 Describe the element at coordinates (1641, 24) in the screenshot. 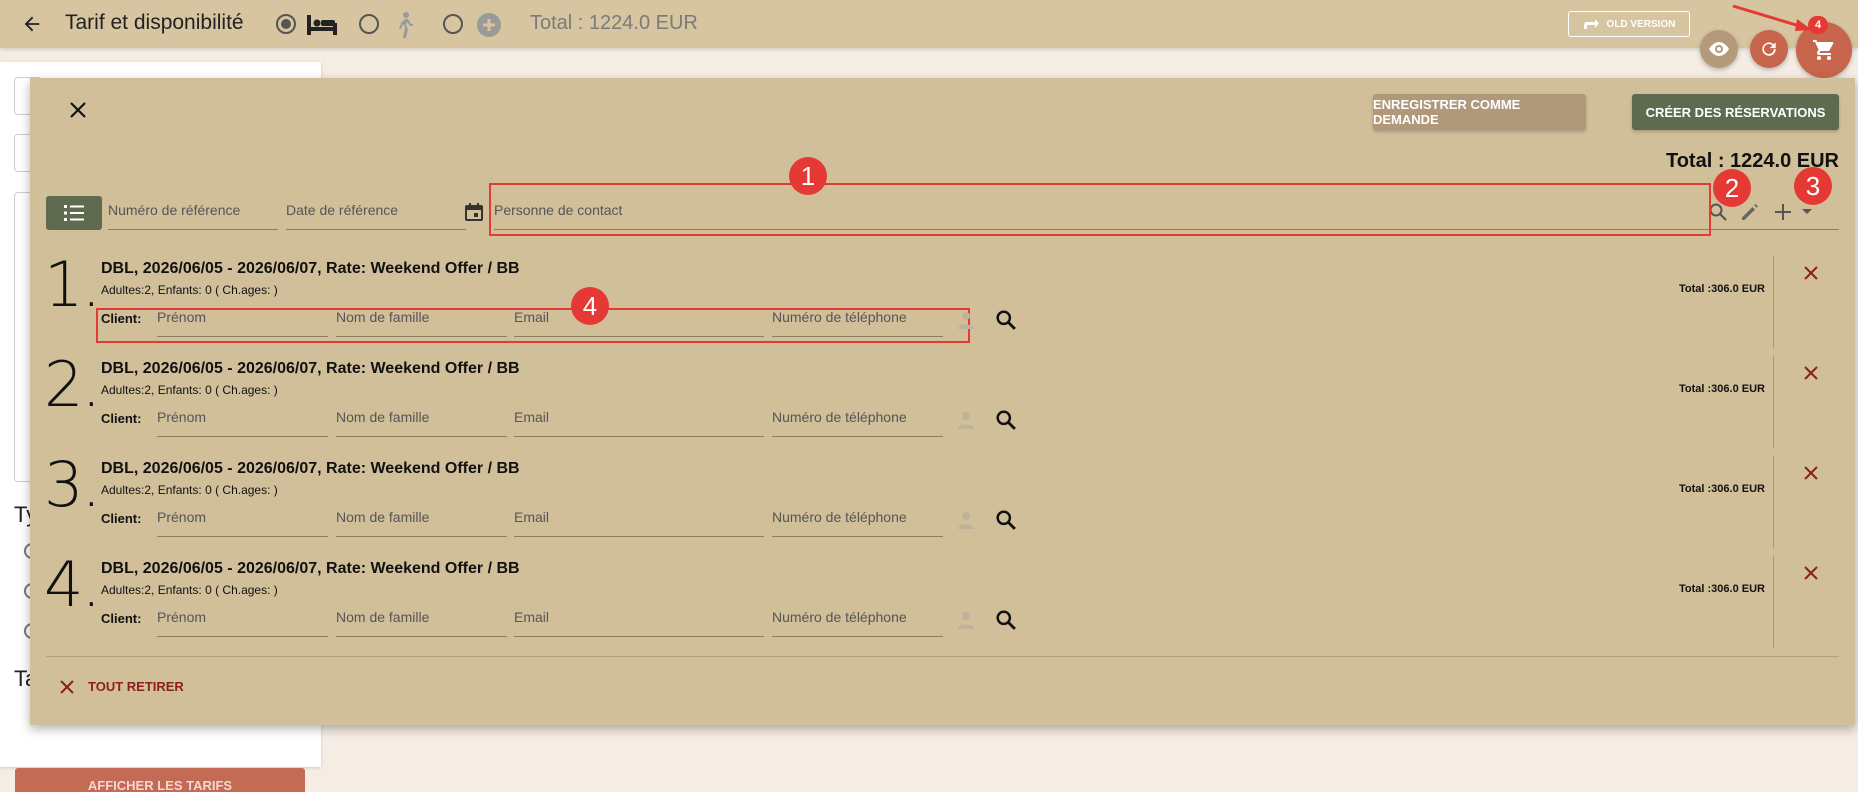

I see `old-version-label: OLD VERSION` at that location.